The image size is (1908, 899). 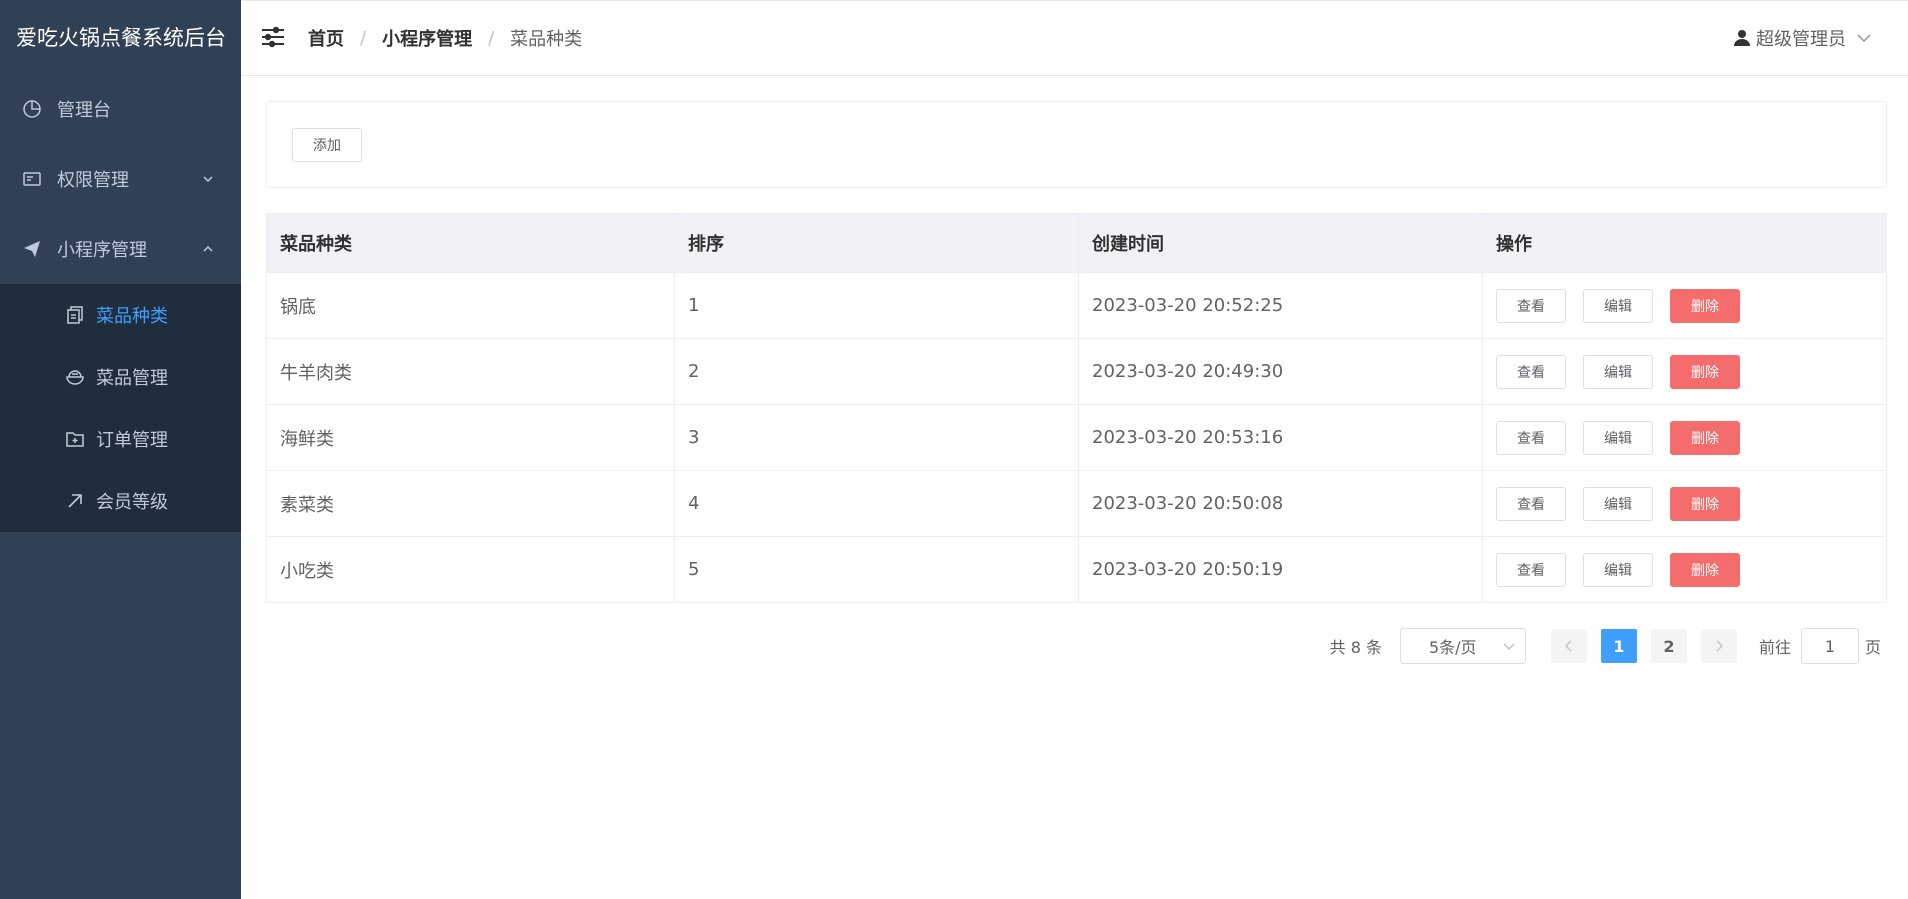 What do you see at coordinates (546, 39) in the screenshot?
I see `breadcrumb-current: 菜品种类` at bounding box center [546, 39].